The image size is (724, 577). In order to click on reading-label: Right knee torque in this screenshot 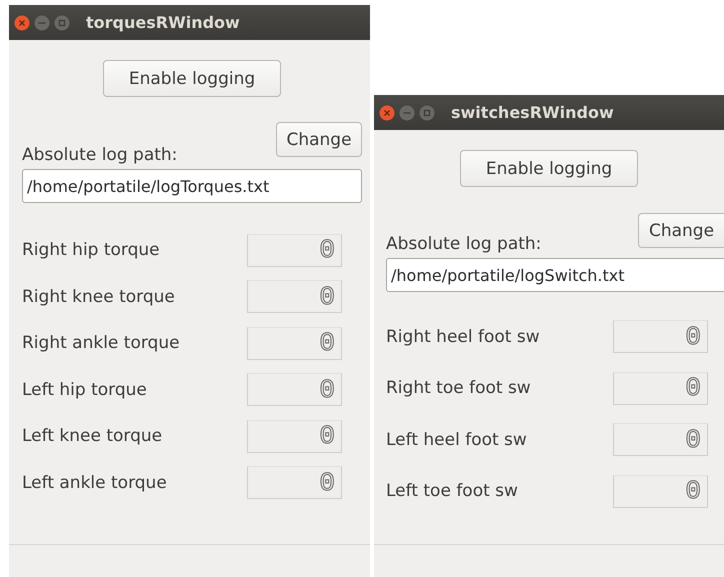, I will do `click(98, 296)`.